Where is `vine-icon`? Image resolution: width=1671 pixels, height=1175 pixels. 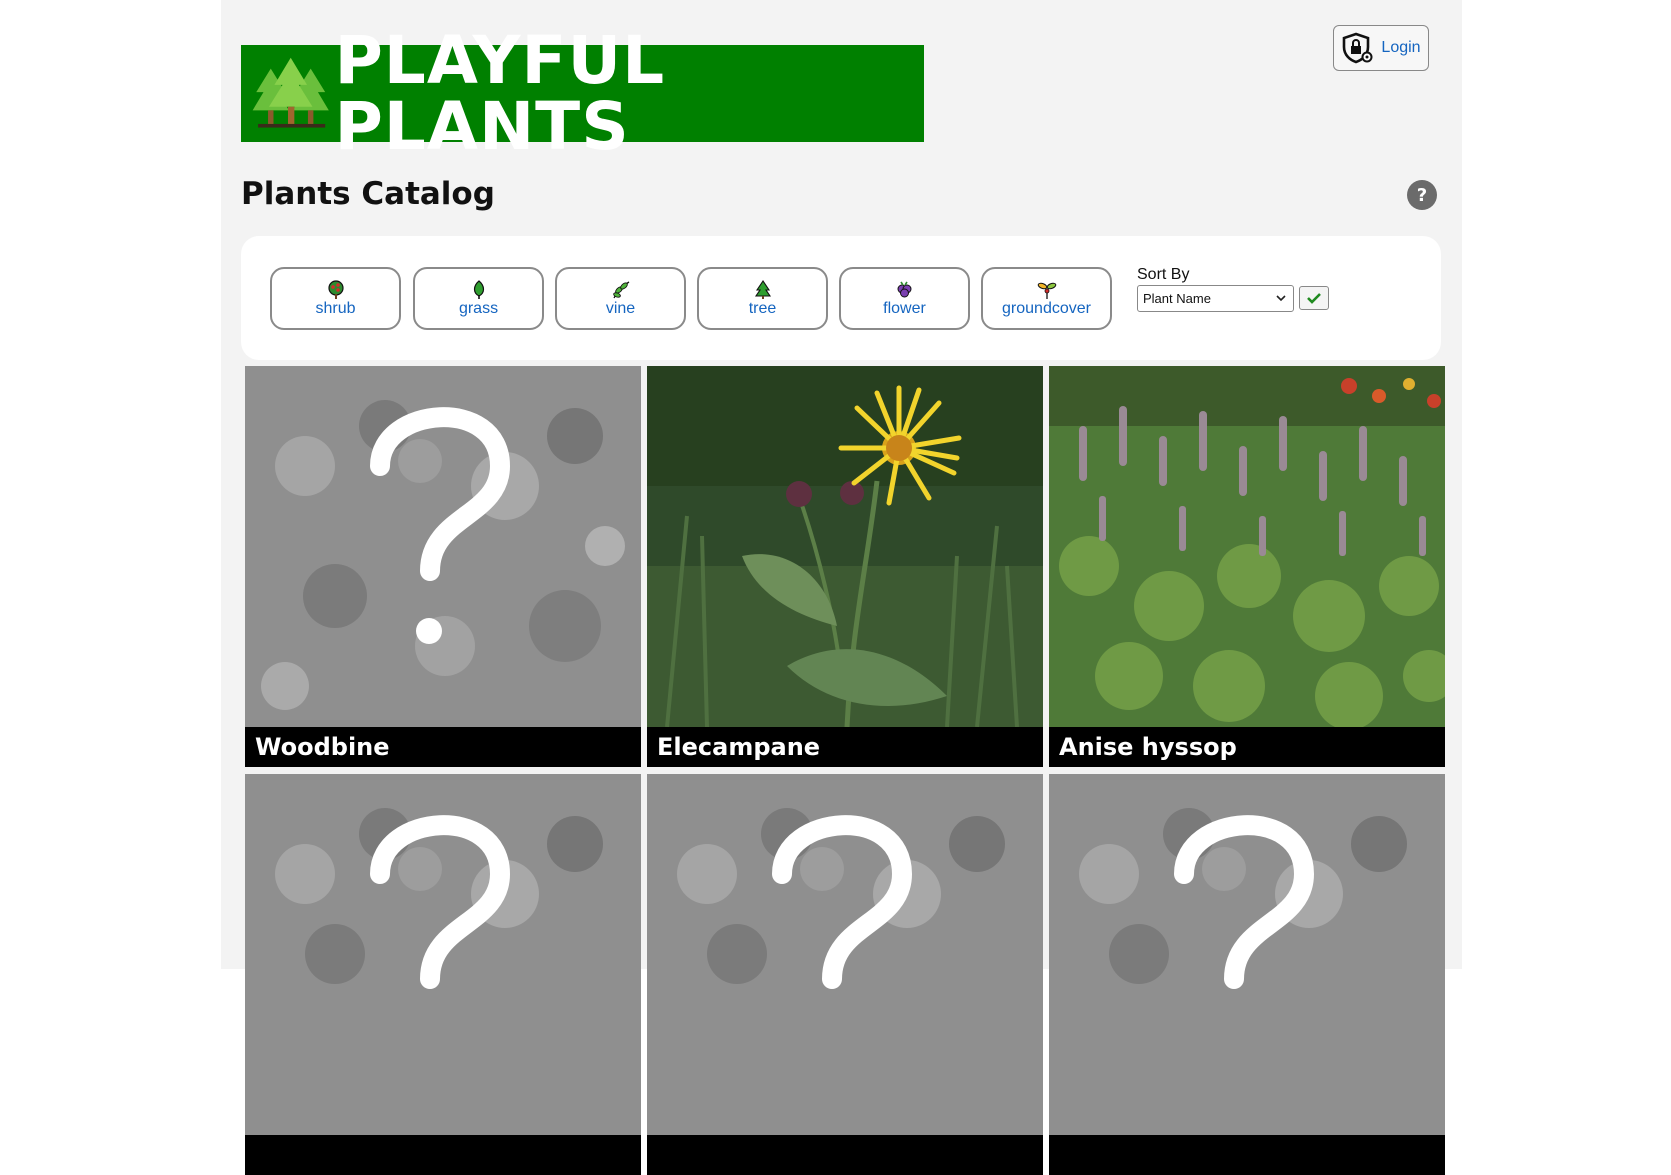 vine-icon is located at coordinates (620, 289).